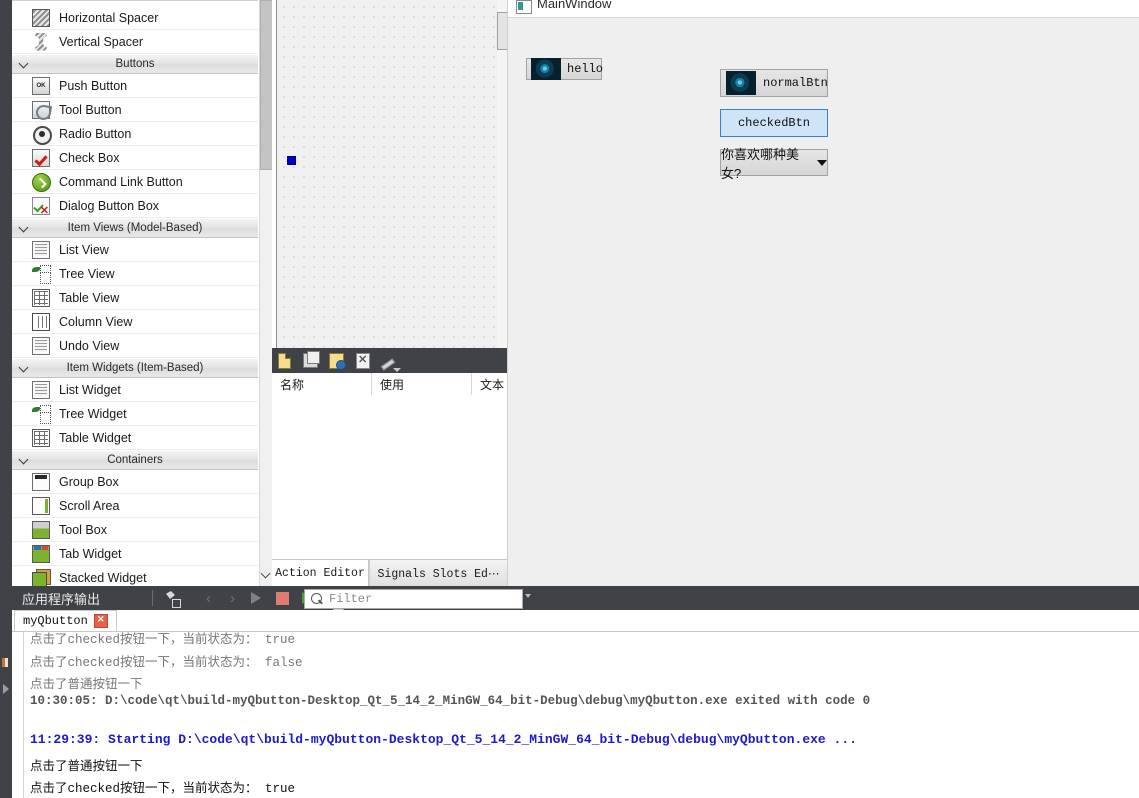  I want to click on output-tabbar: myQbutton ✕, so click(575, 621).